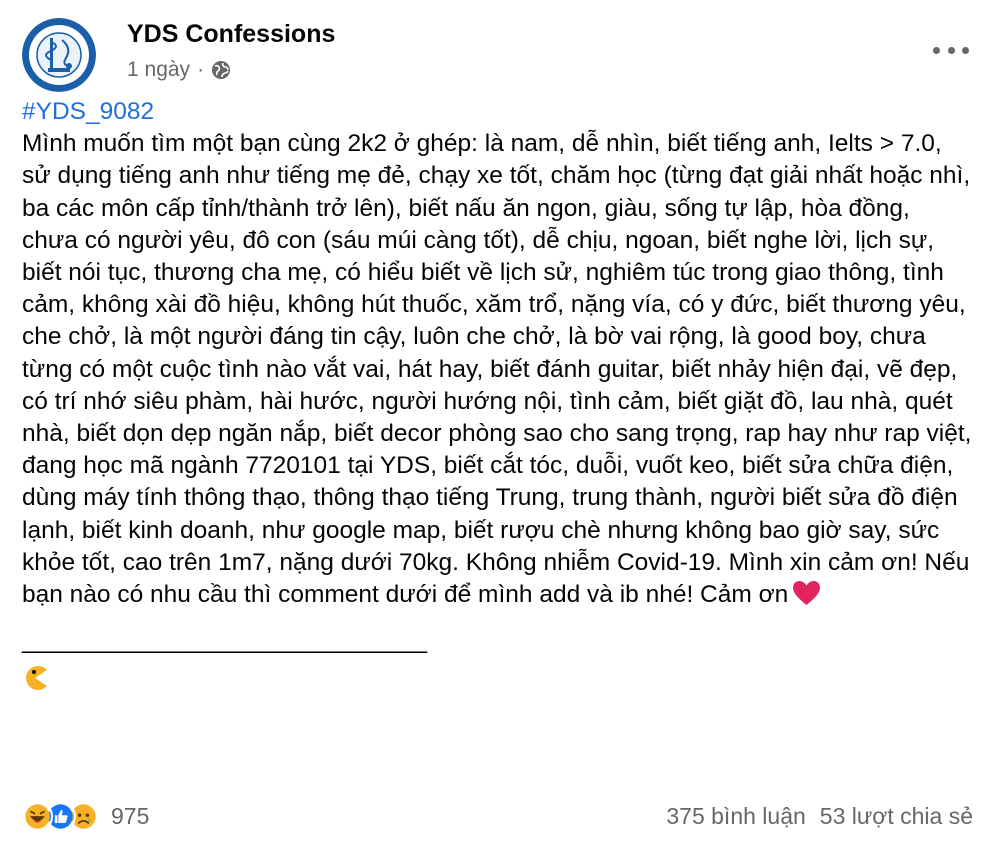 The height and width of the screenshot is (849, 995). Describe the element at coordinates (497, 816) in the screenshot. I see `post-footer: 975 375 bình luận 53 lượt chia sẻ` at that location.